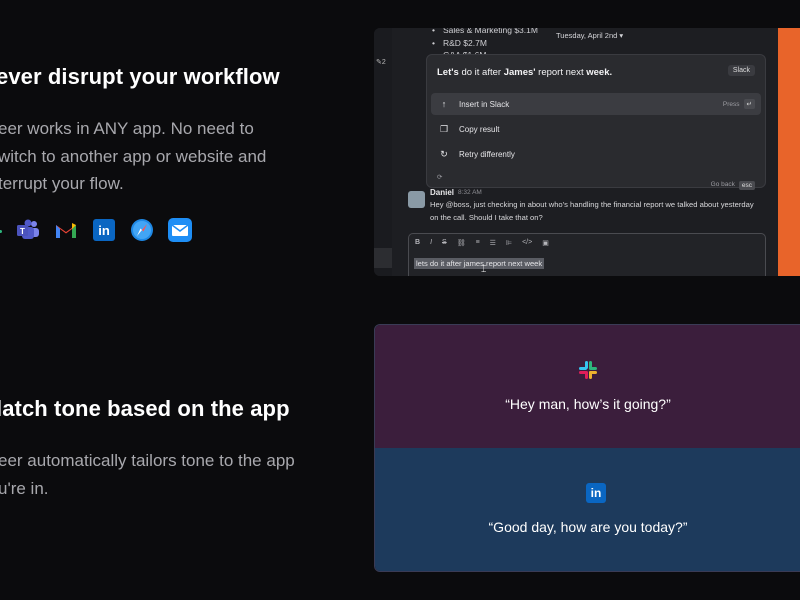  I want to click on message-author: Daniel, so click(442, 192).